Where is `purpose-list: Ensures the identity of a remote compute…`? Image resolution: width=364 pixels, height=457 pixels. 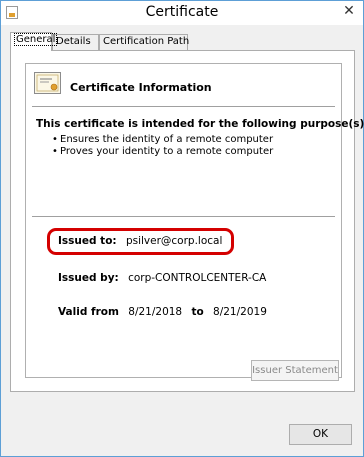 purpose-list: Ensures the identity of a remote compute… is located at coordinates (162, 146).